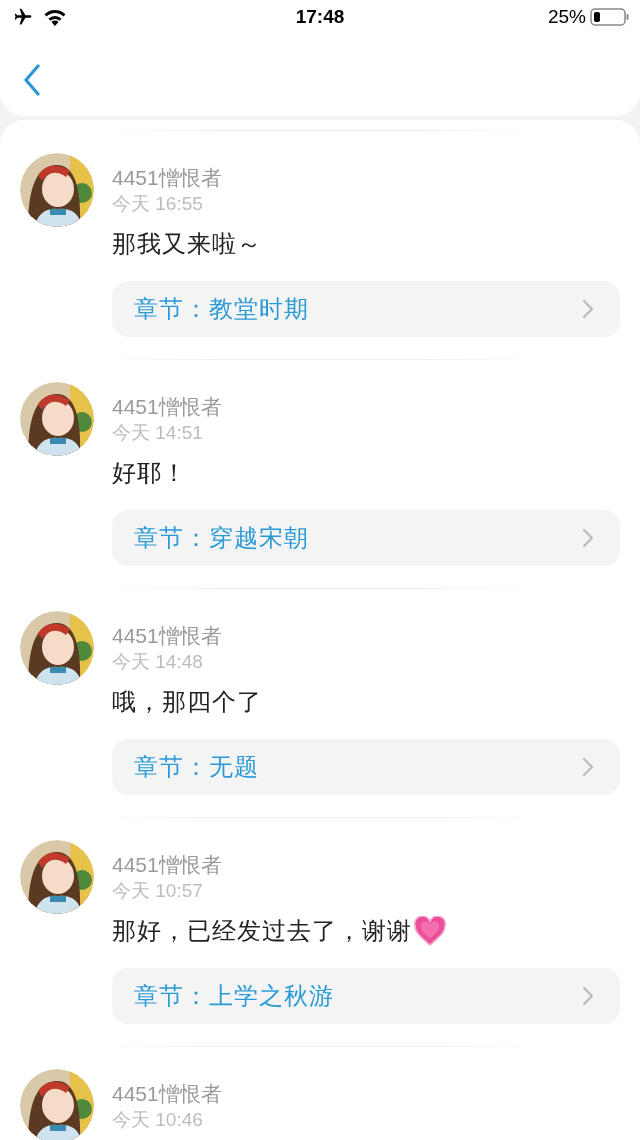  What do you see at coordinates (366, 309) in the screenshot?
I see `chapter-link: 章节：教堂时期` at bounding box center [366, 309].